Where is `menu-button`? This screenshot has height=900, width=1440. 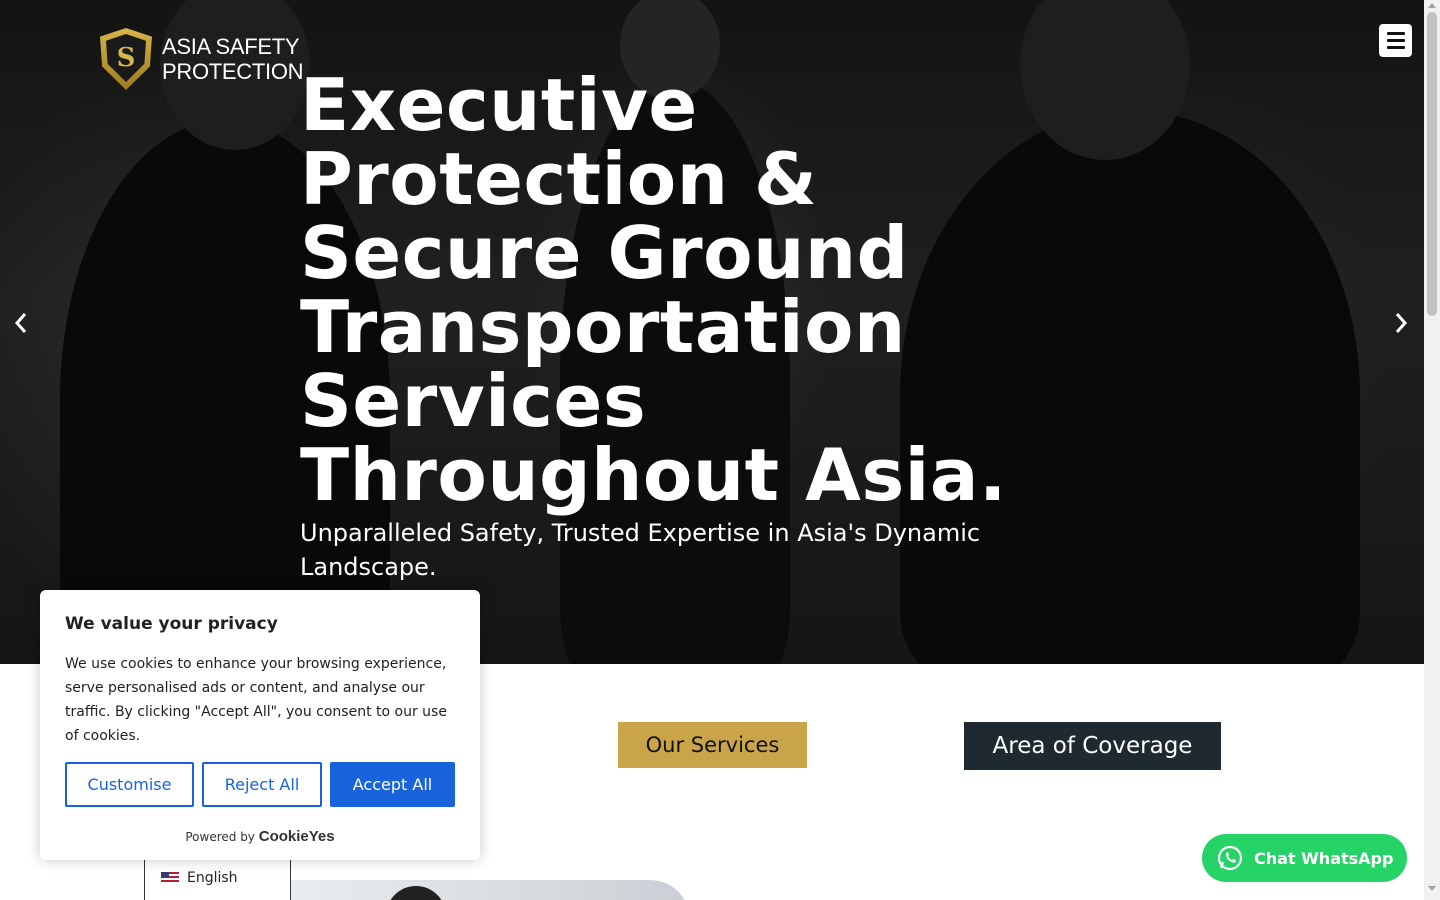 menu-button is located at coordinates (1395, 40).